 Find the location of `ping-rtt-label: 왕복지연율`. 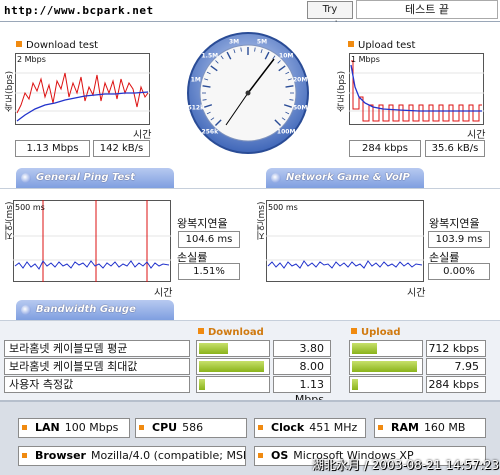

ping-rtt-label: 왕복지연율 is located at coordinates (202, 223).